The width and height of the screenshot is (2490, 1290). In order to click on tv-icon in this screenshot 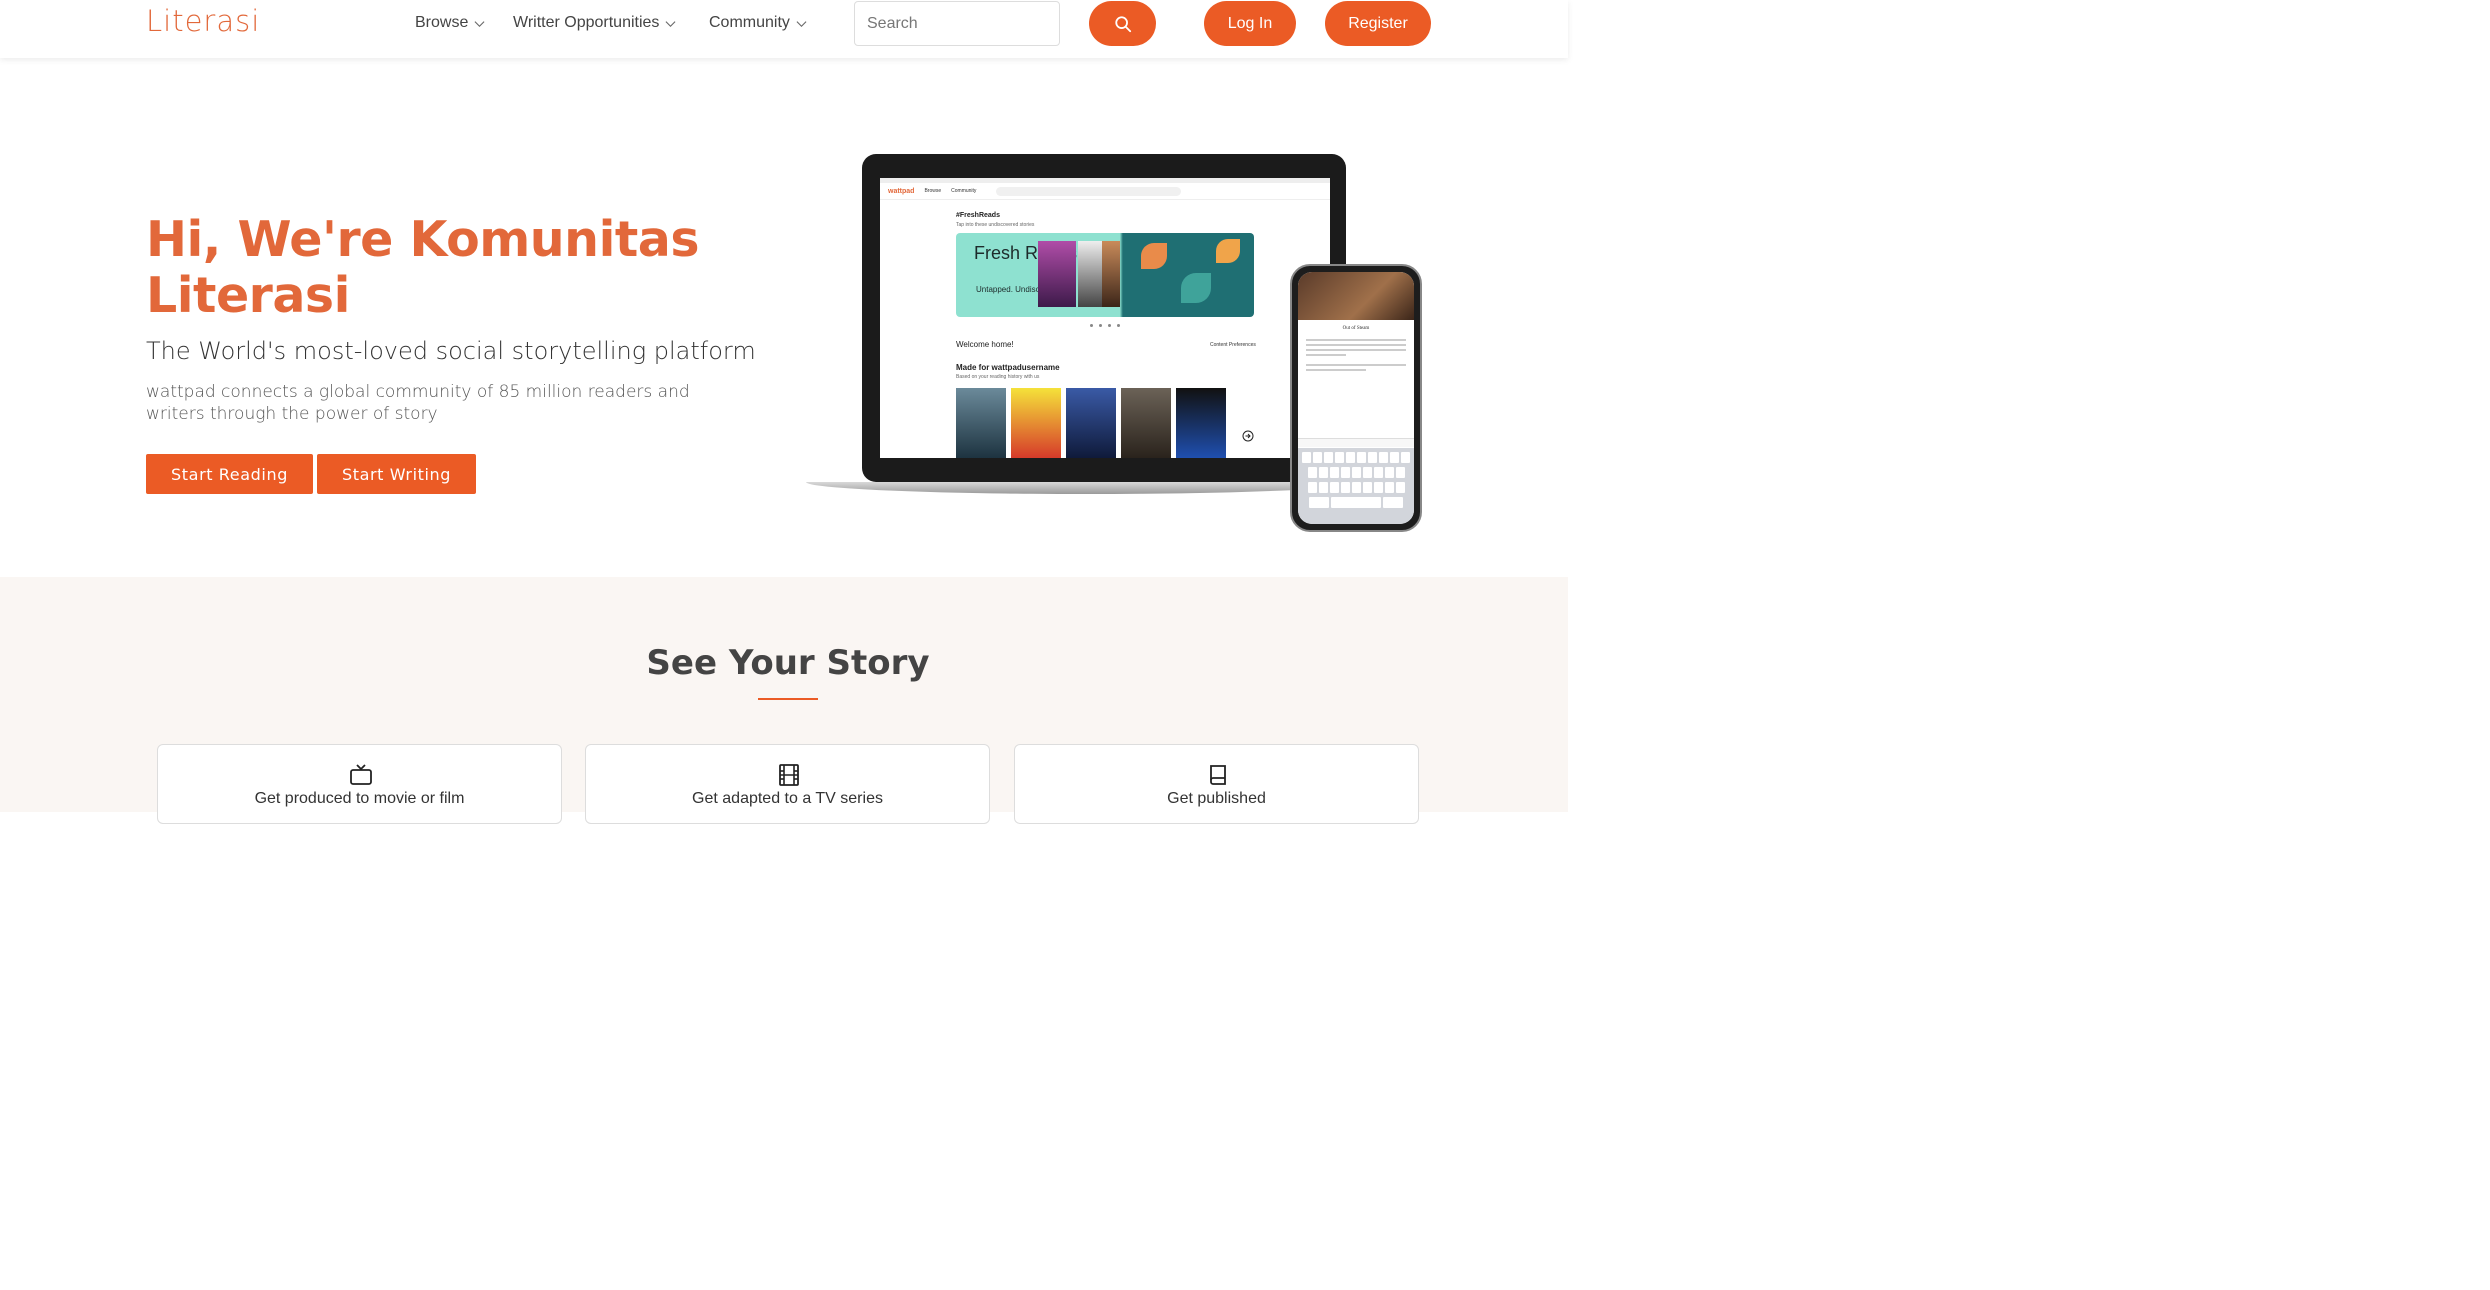, I will do `click(361, 774)`.